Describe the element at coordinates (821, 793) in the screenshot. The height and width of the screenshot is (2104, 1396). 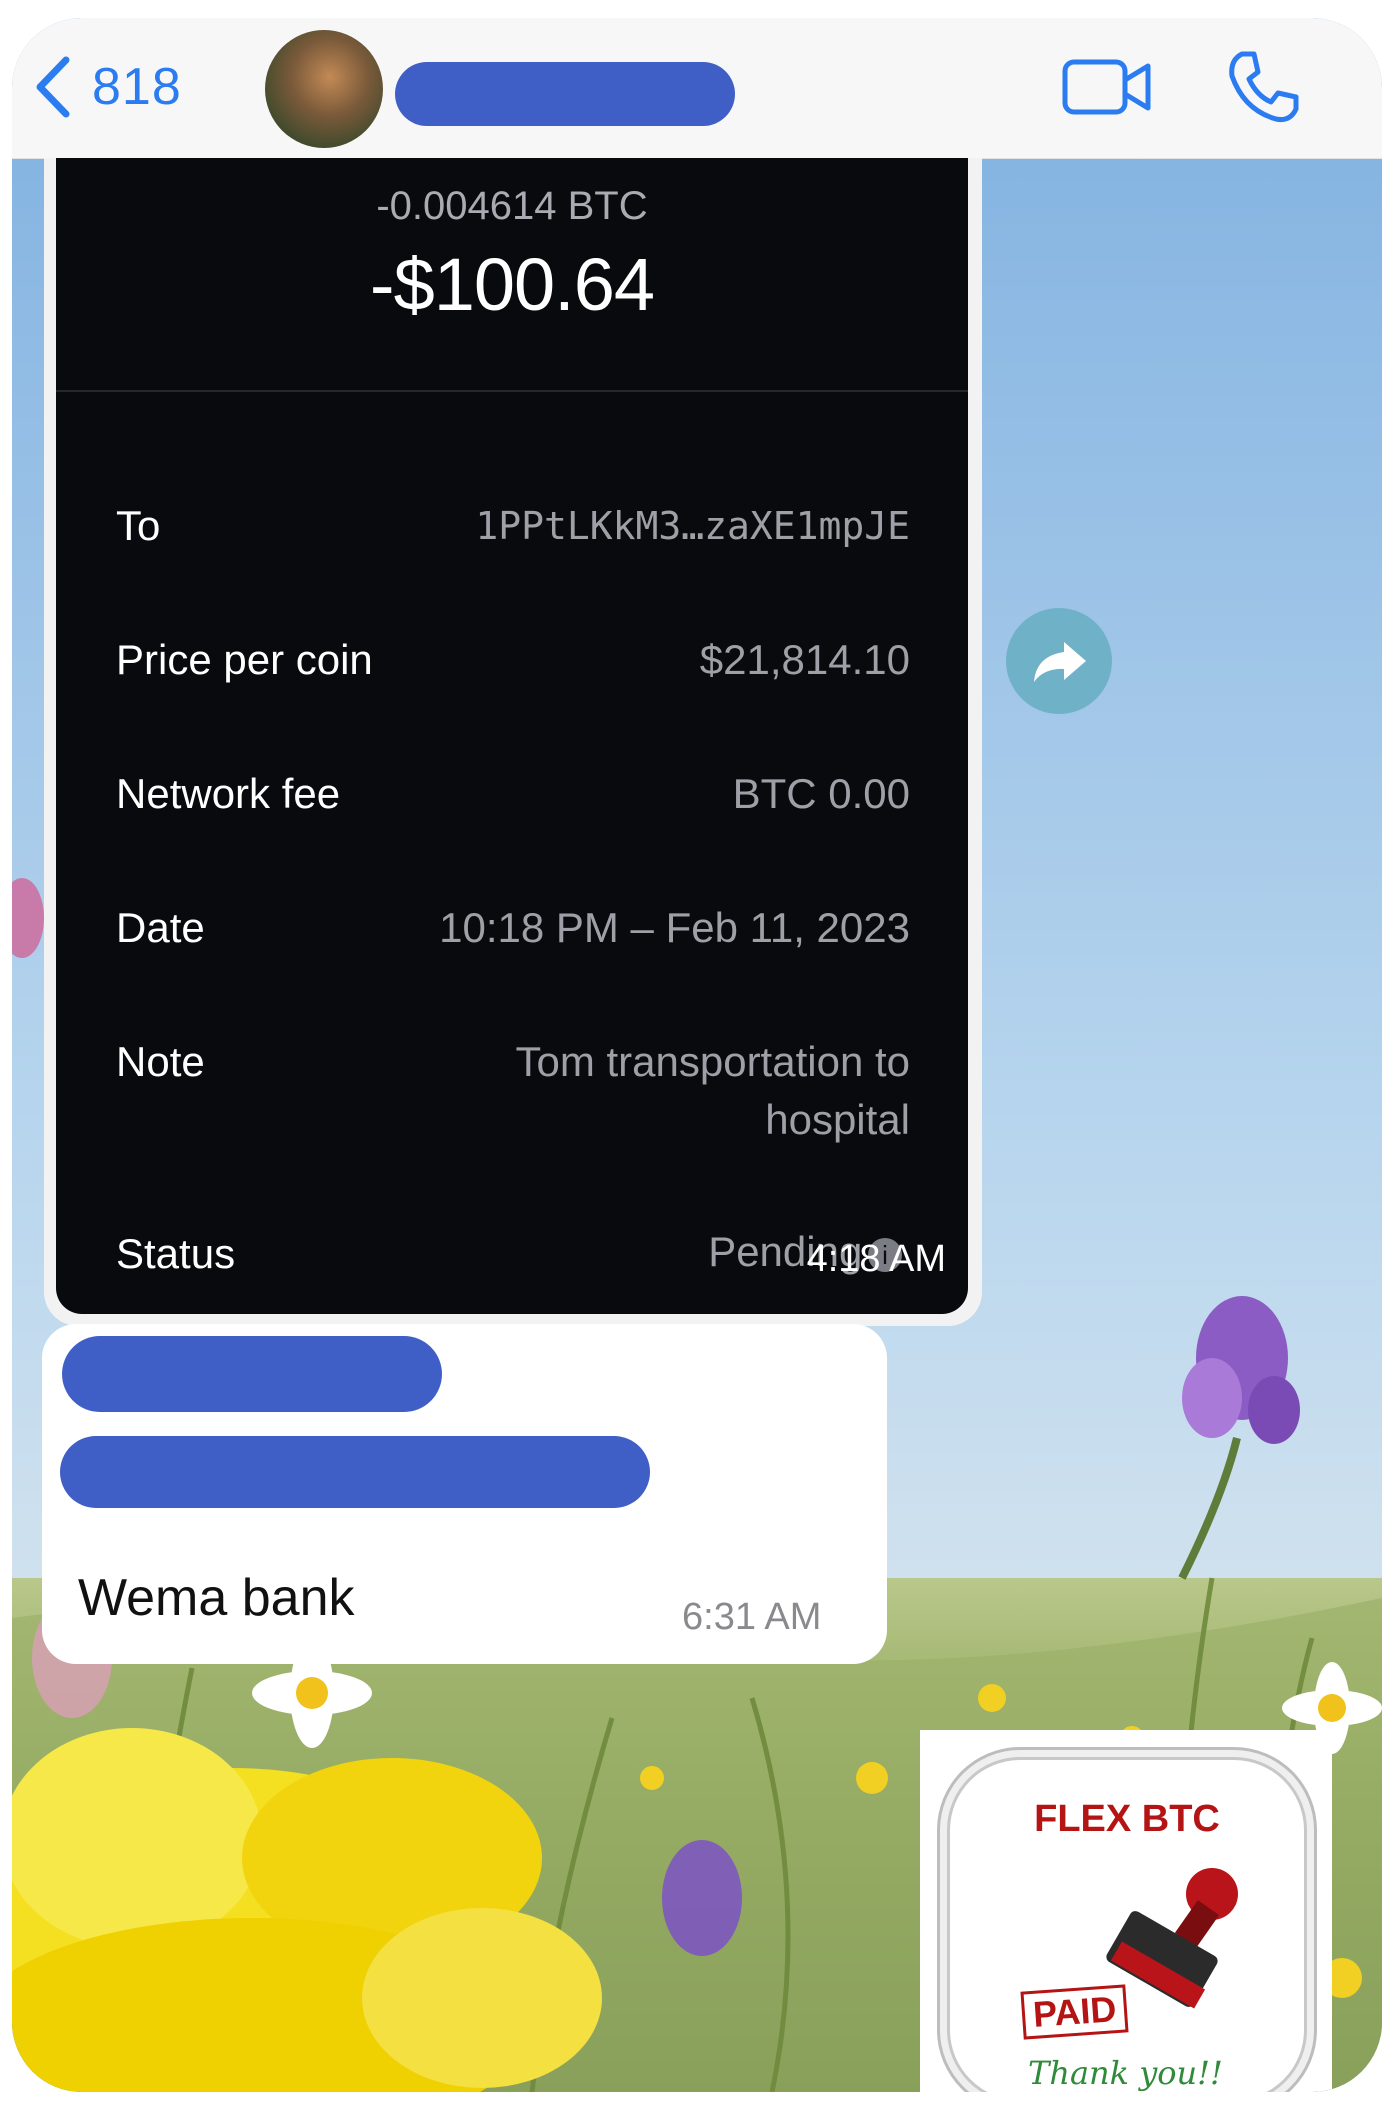
I see `fee-value: BTC 0.00` at that location.